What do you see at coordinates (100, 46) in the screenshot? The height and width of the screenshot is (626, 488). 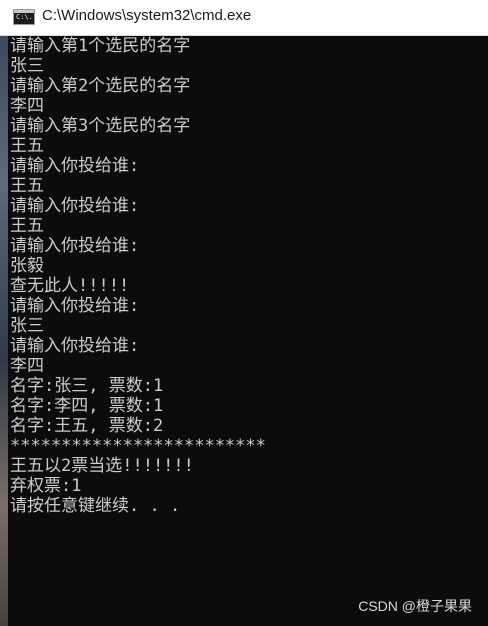 I see `console-line: 请输入第1个选民的名字` at bounding box center [100, 46].